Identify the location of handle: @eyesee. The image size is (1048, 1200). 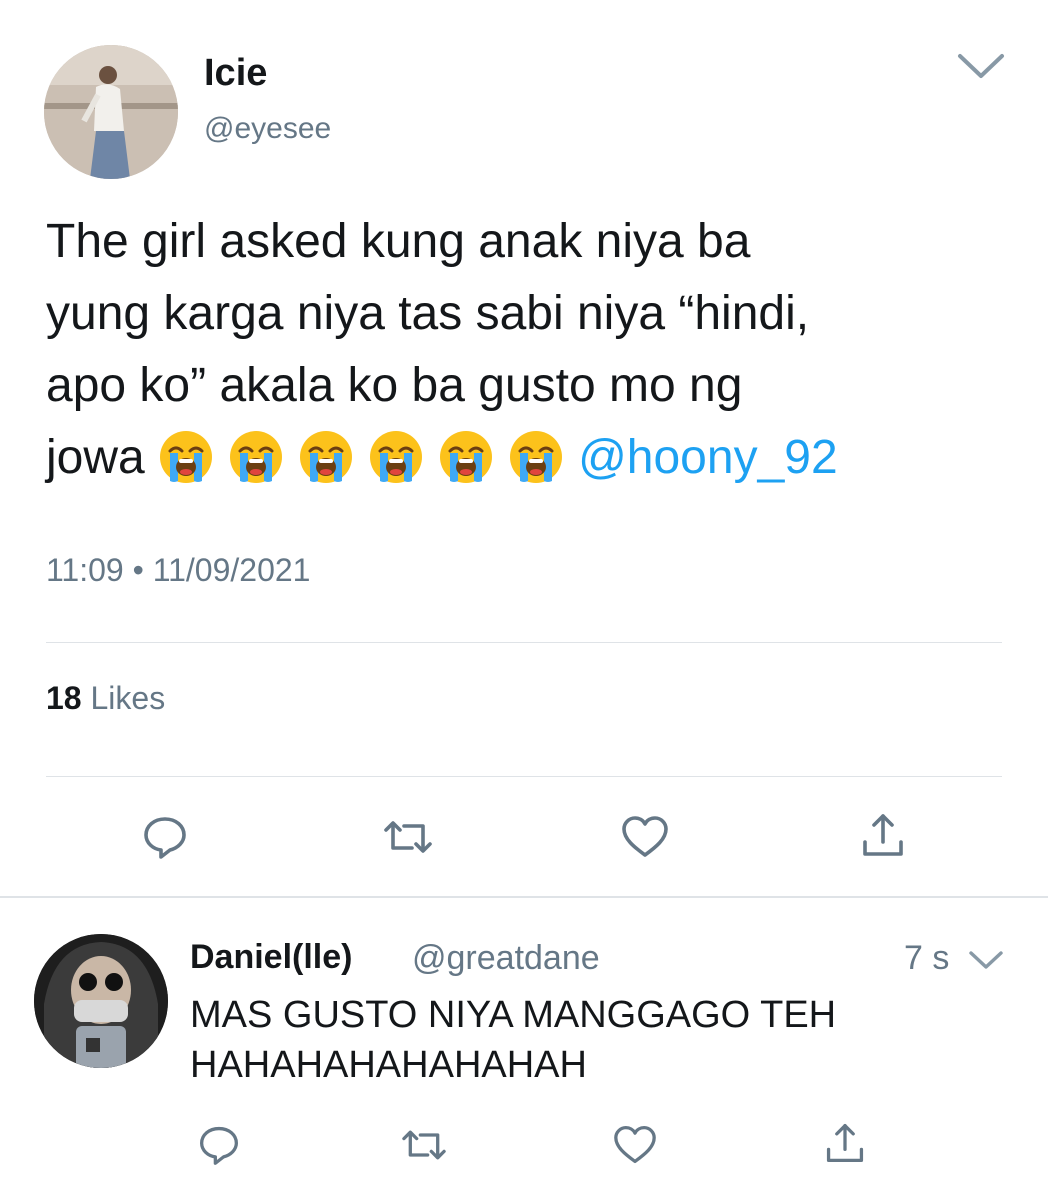
(267, 129).